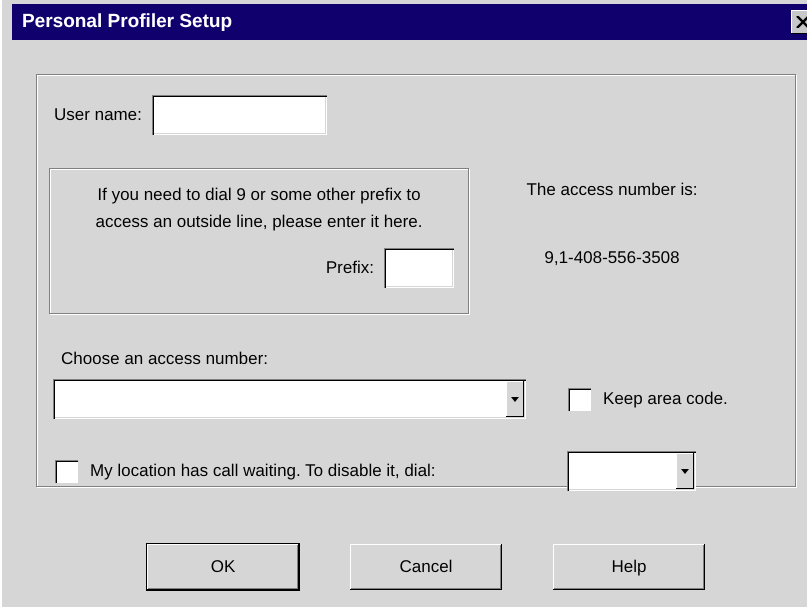 The image size is (807, 607). What do you see at coordinates (665, 399) in the screenshot?
I see `checkbox-label: Keep area code.` at bounding box center [665, 399].